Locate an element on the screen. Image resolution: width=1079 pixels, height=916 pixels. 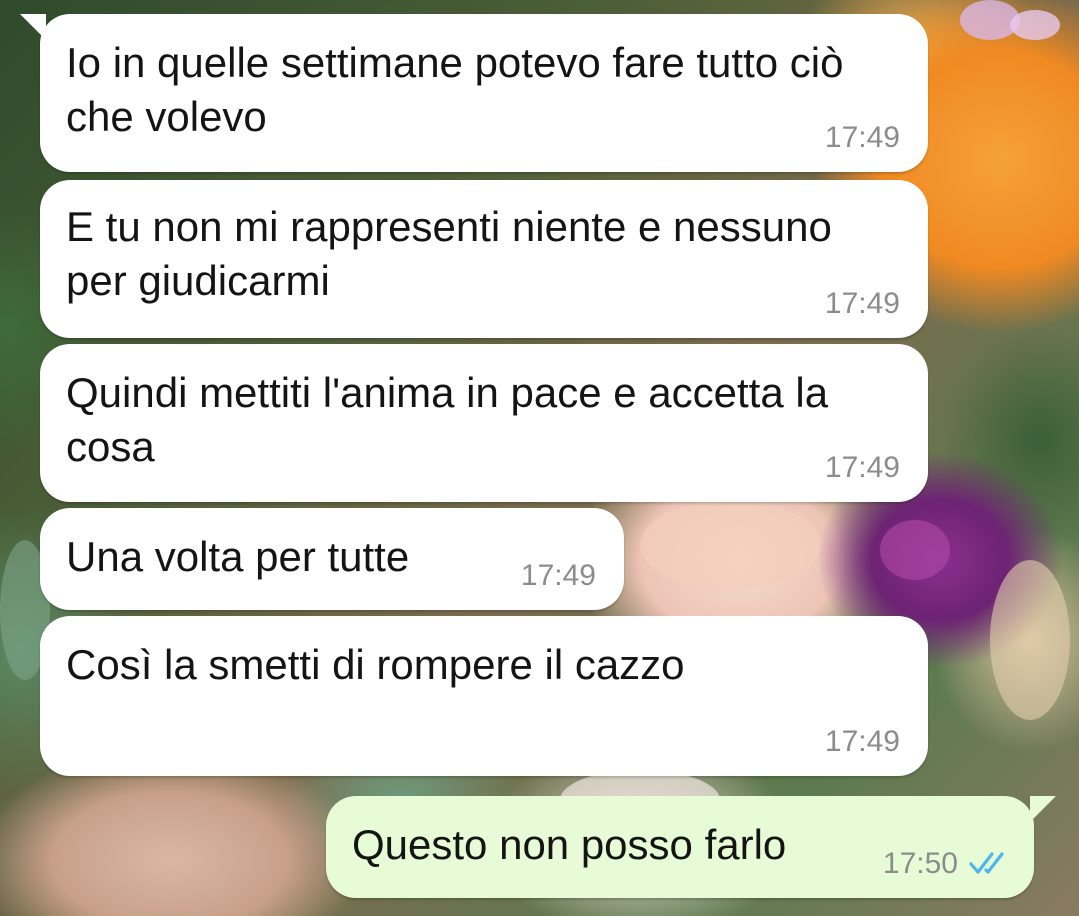
message-bubble-outgoing: Questo non posso farlo 17:50 is located at coordinates (691, 847).